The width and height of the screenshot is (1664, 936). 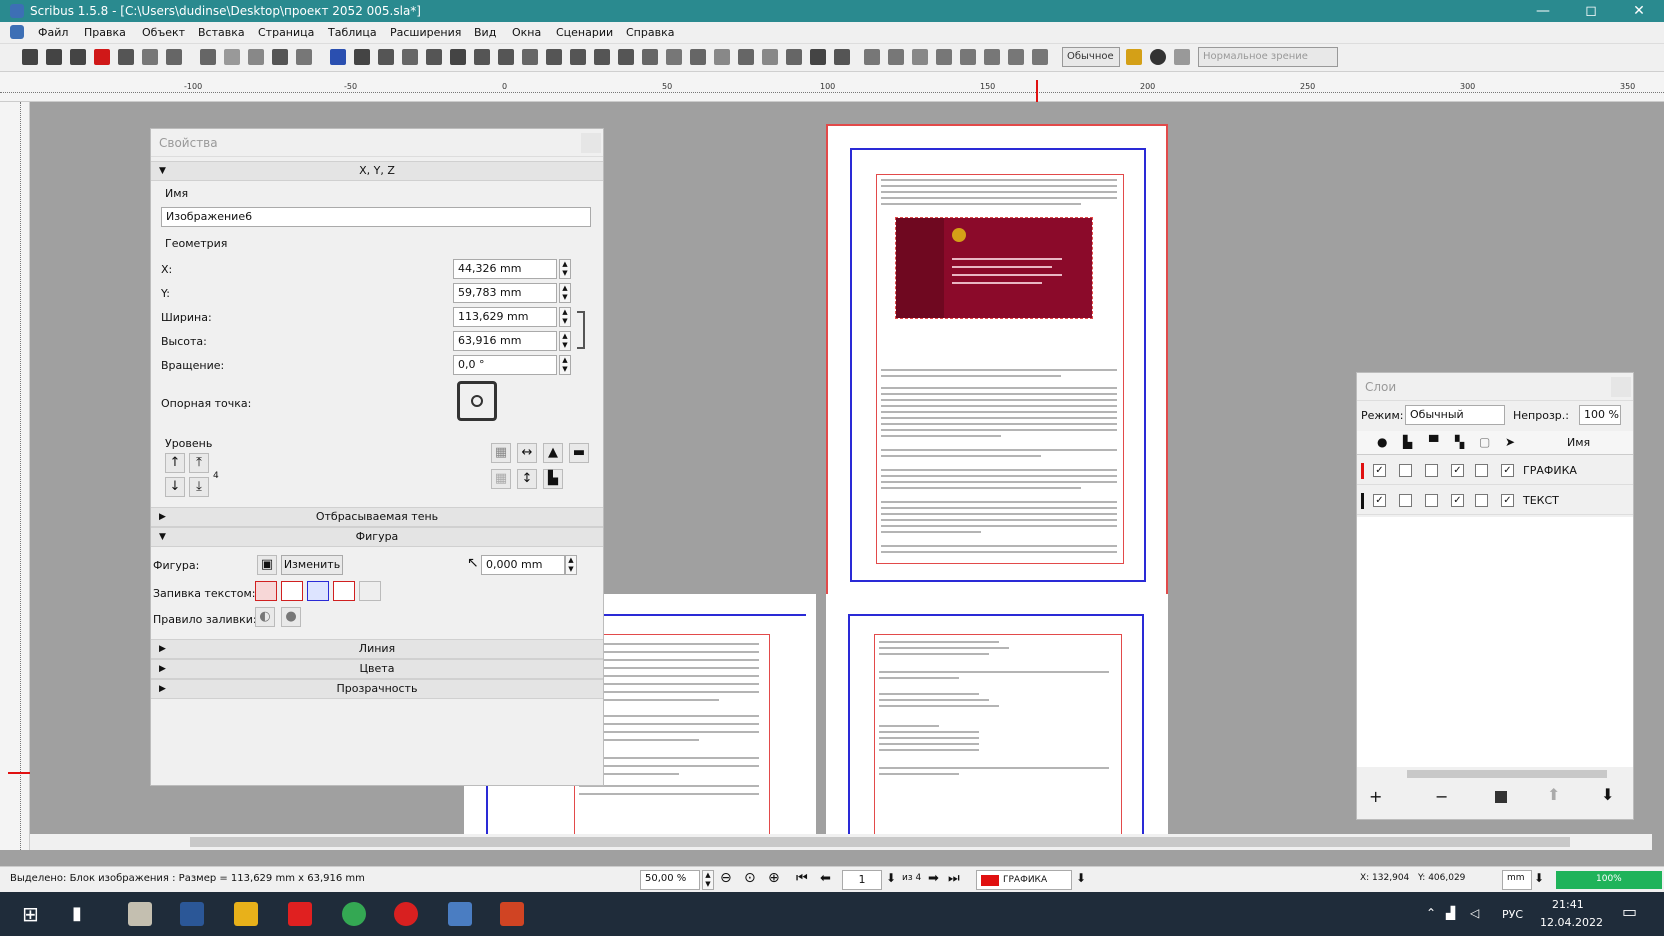 What do you see at coordinates (434, 57) in the screenshot?
I see `table-icon` at bounding box center [434, 57].